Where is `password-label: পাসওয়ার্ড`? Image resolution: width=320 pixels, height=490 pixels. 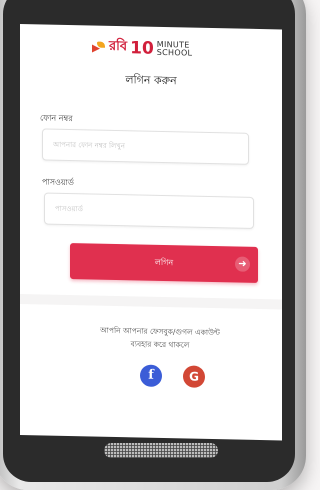 password-label: পাসওয়ার্ড is located at coordinates (58, 182).